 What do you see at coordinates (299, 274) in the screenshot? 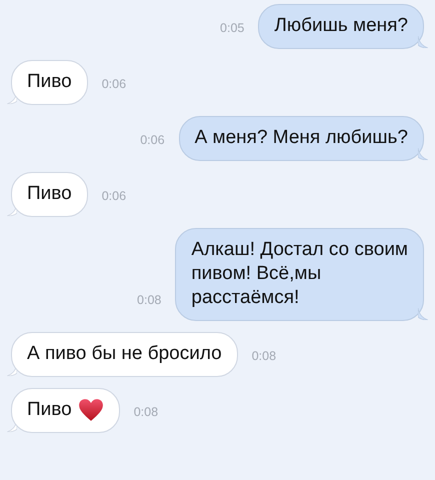
I see `message-text: Алкаш! Достал со своим пивом! Всё,мы расстаёмся!` at bounding box center [299, 274].